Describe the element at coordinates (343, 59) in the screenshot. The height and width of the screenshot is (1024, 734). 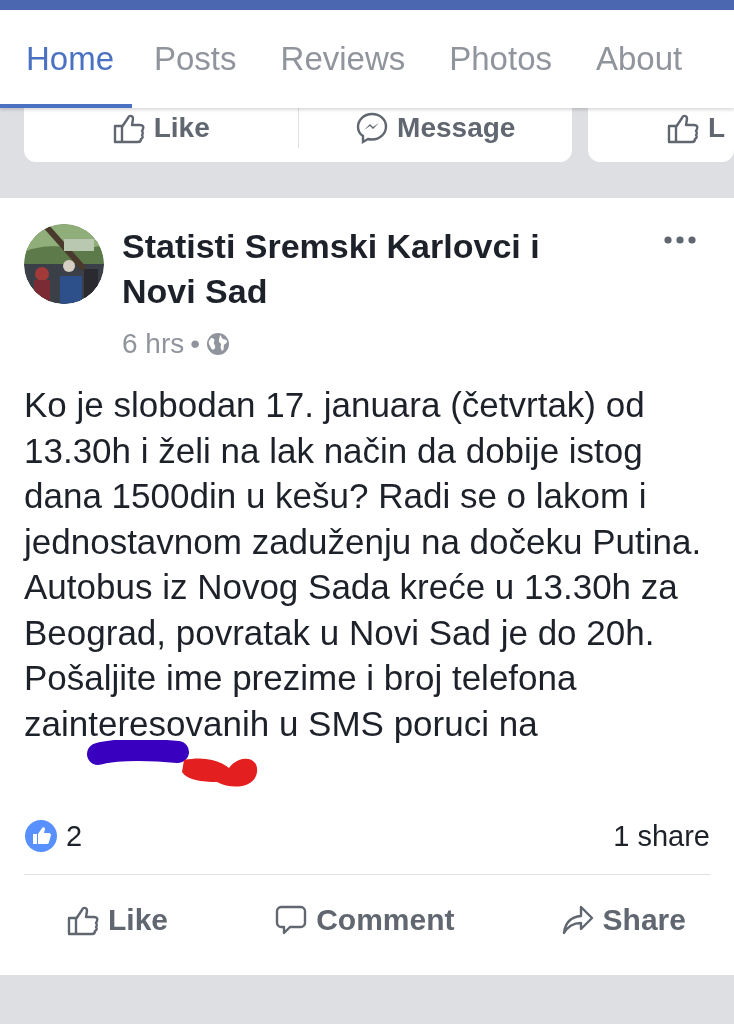
I see `tab: Reviews` at that location.